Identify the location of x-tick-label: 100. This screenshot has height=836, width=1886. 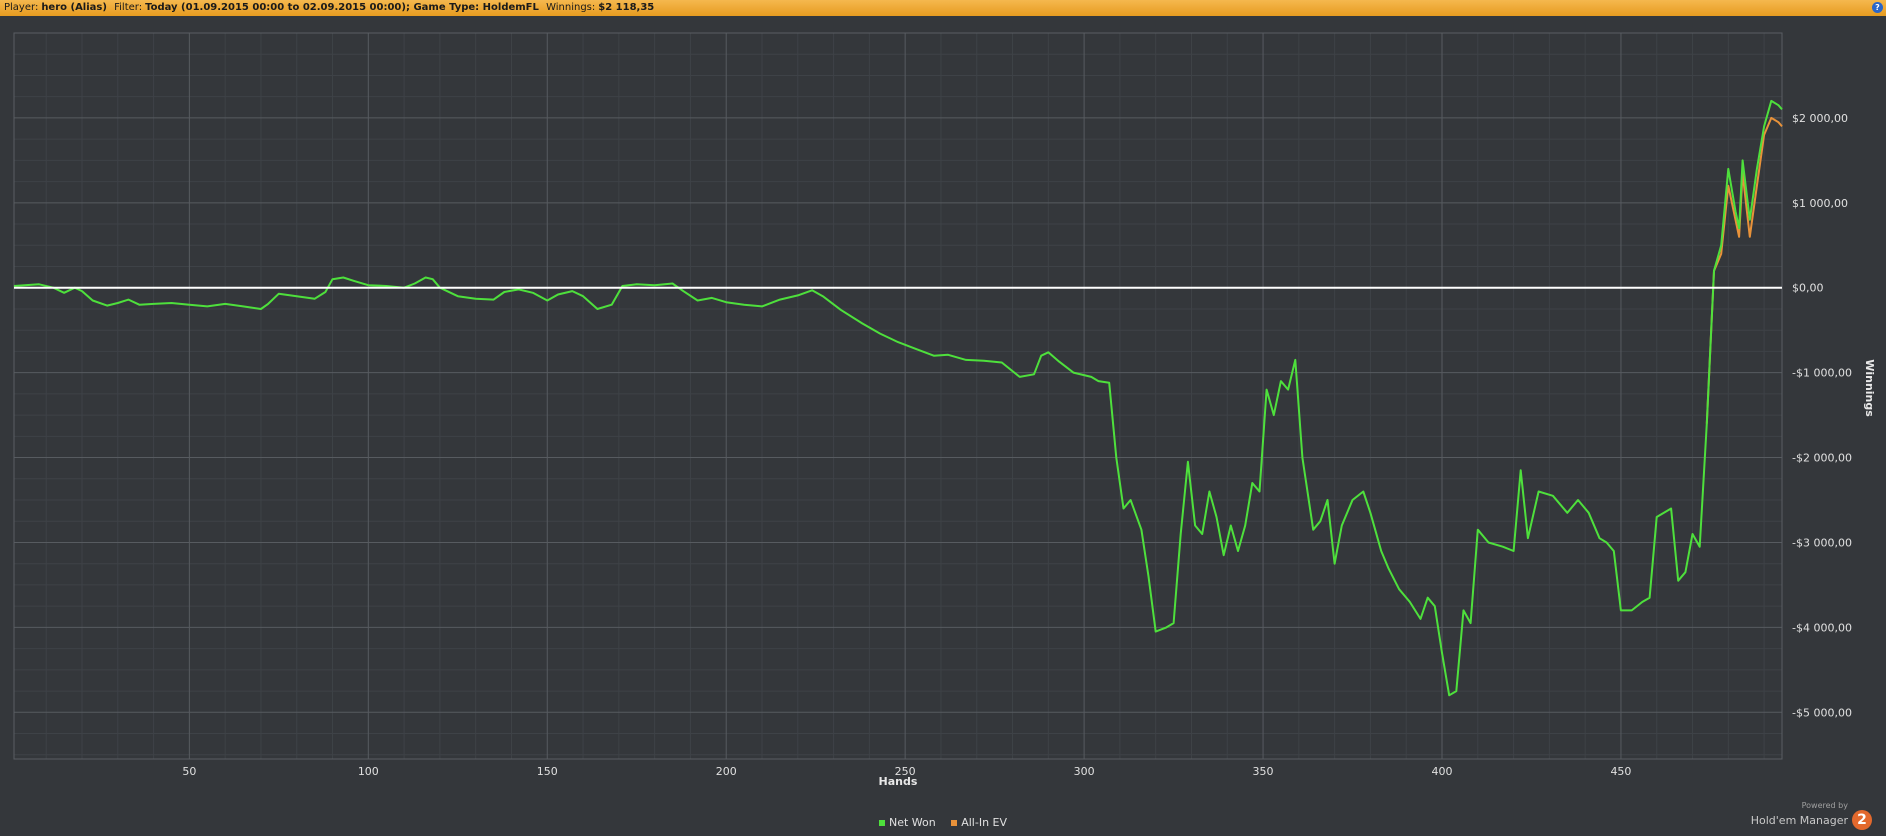
(368, 771).